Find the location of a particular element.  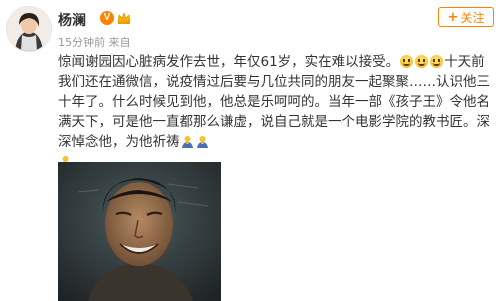

post-source: 来自 is located at coordinates (119, 42).